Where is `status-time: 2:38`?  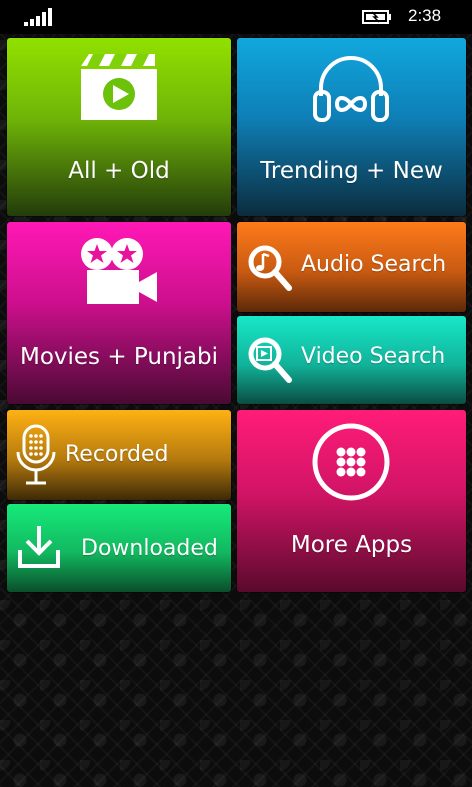 status-time: 2:38 is located at coordinates (425, 15).